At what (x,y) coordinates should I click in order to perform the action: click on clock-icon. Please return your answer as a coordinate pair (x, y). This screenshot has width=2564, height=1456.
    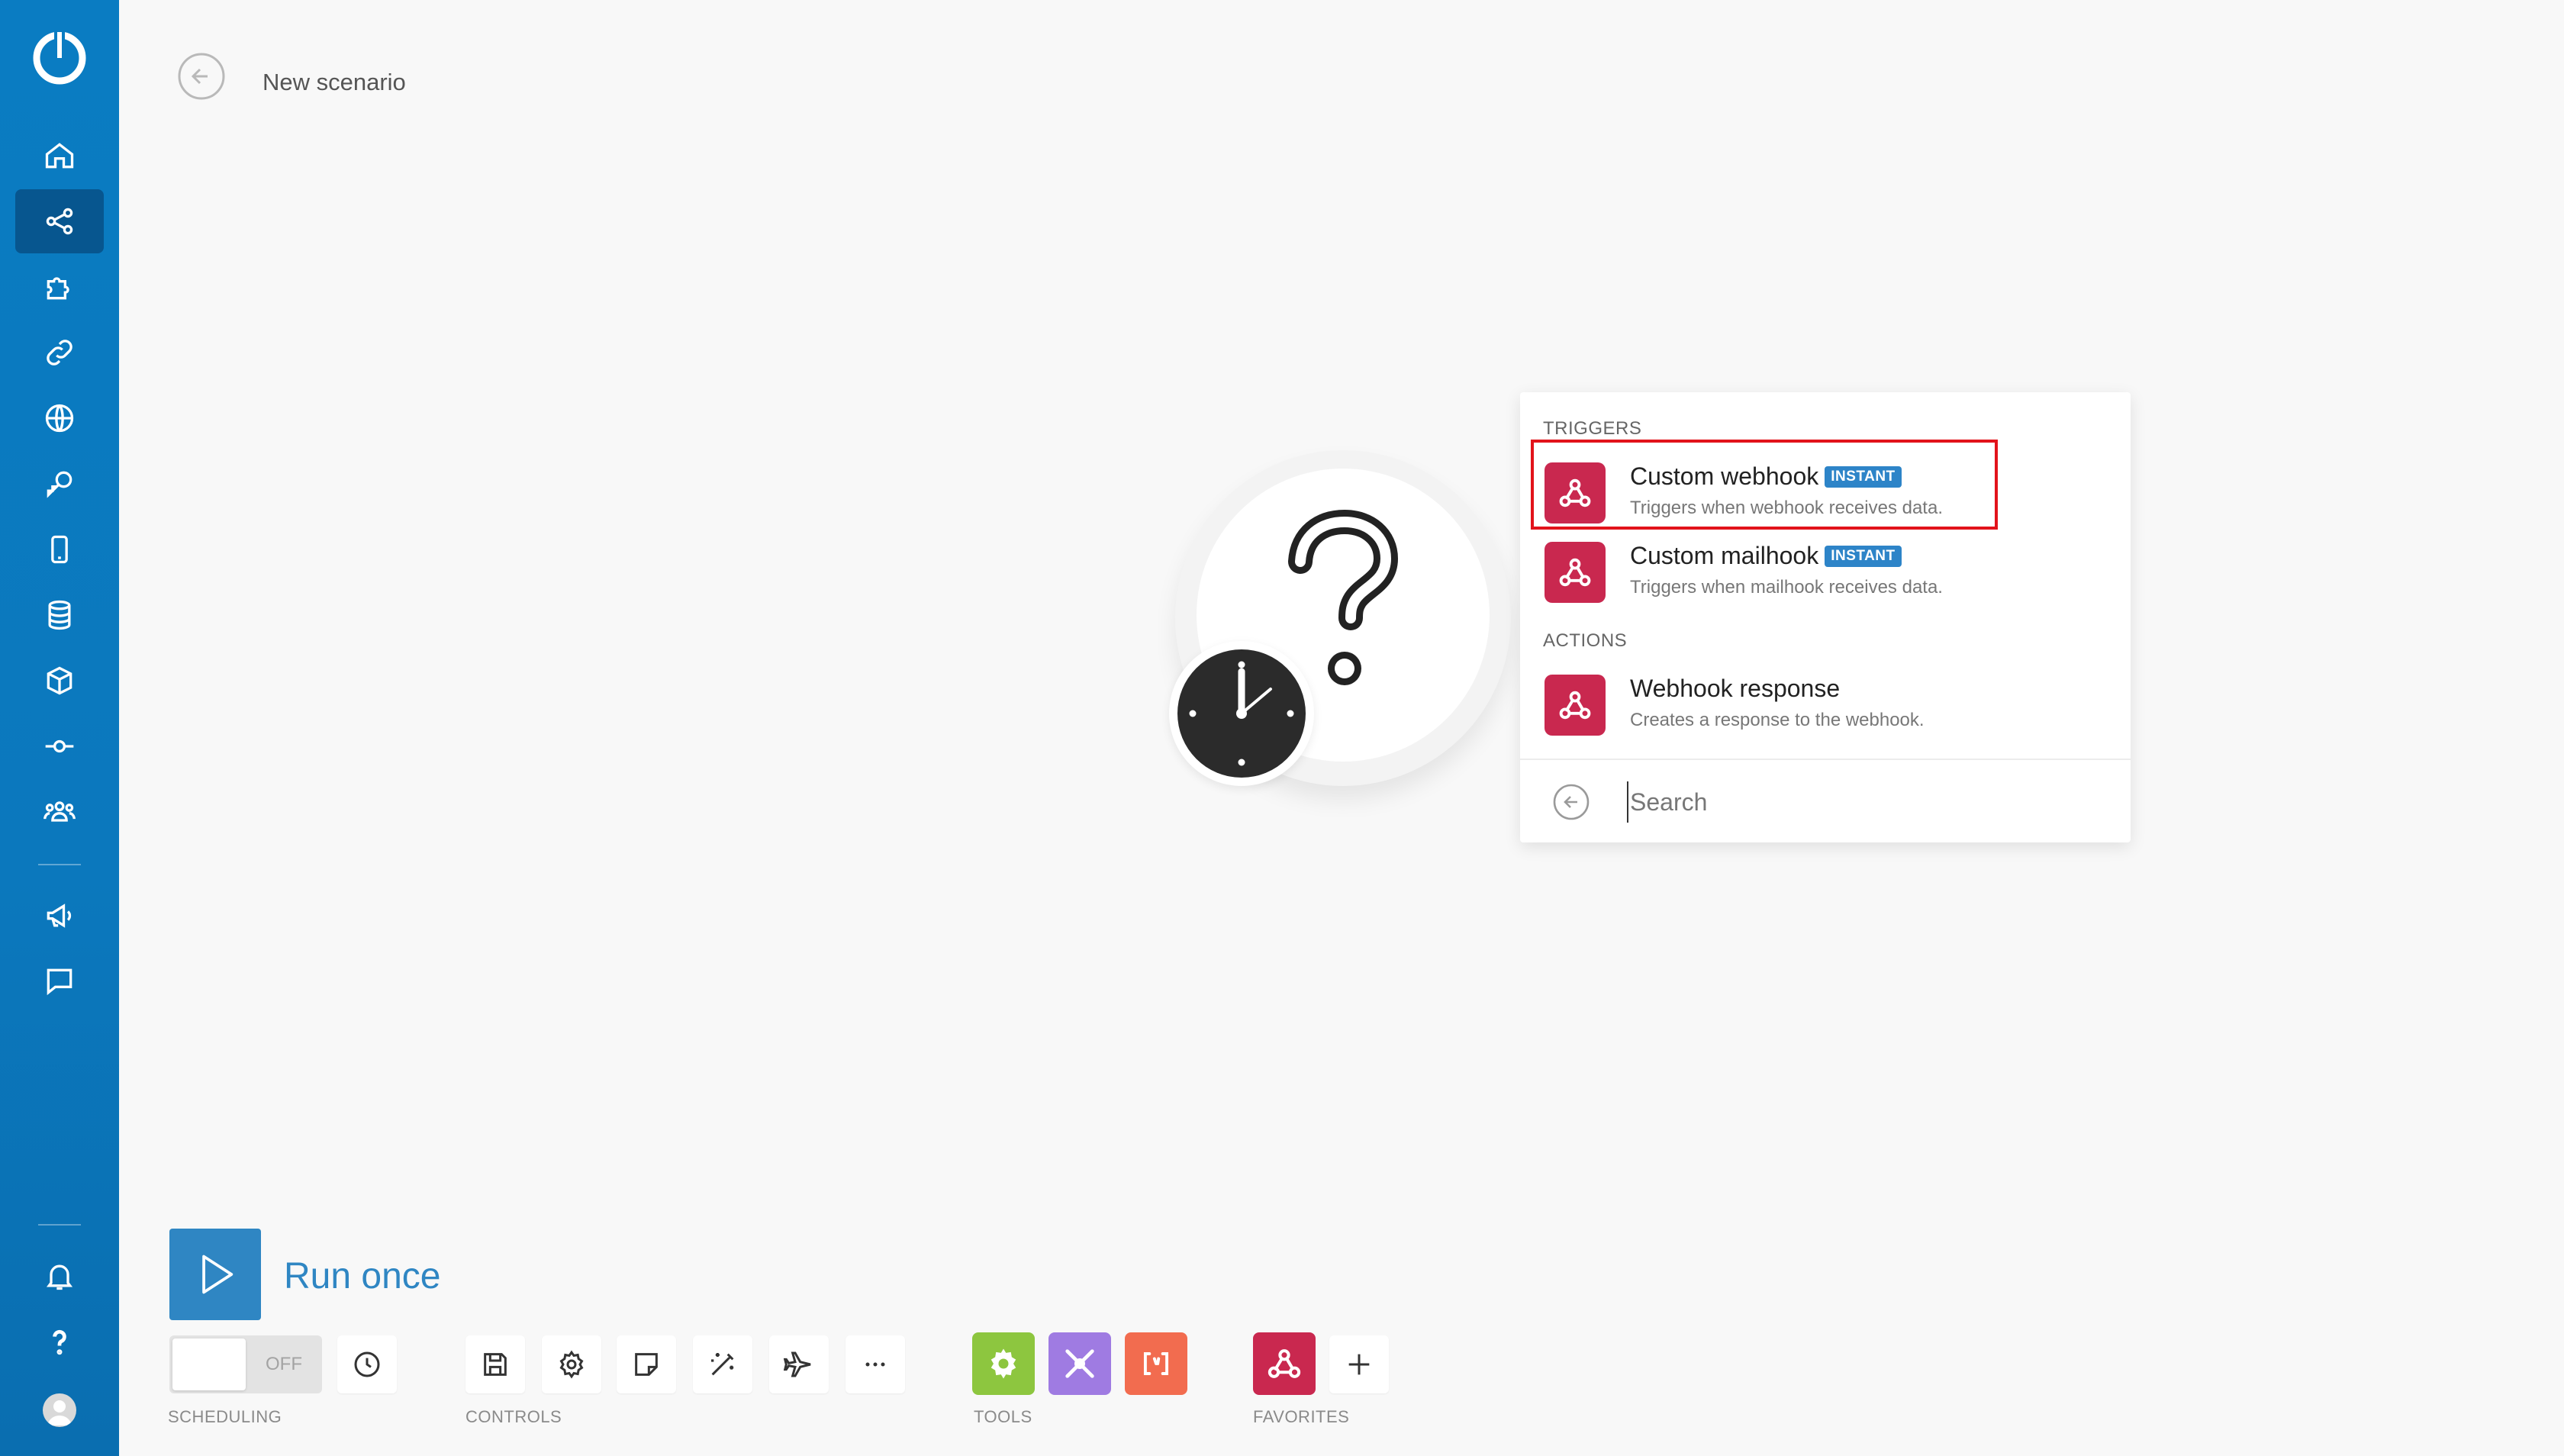
    Looking at the image, I should click on (367, 1364).